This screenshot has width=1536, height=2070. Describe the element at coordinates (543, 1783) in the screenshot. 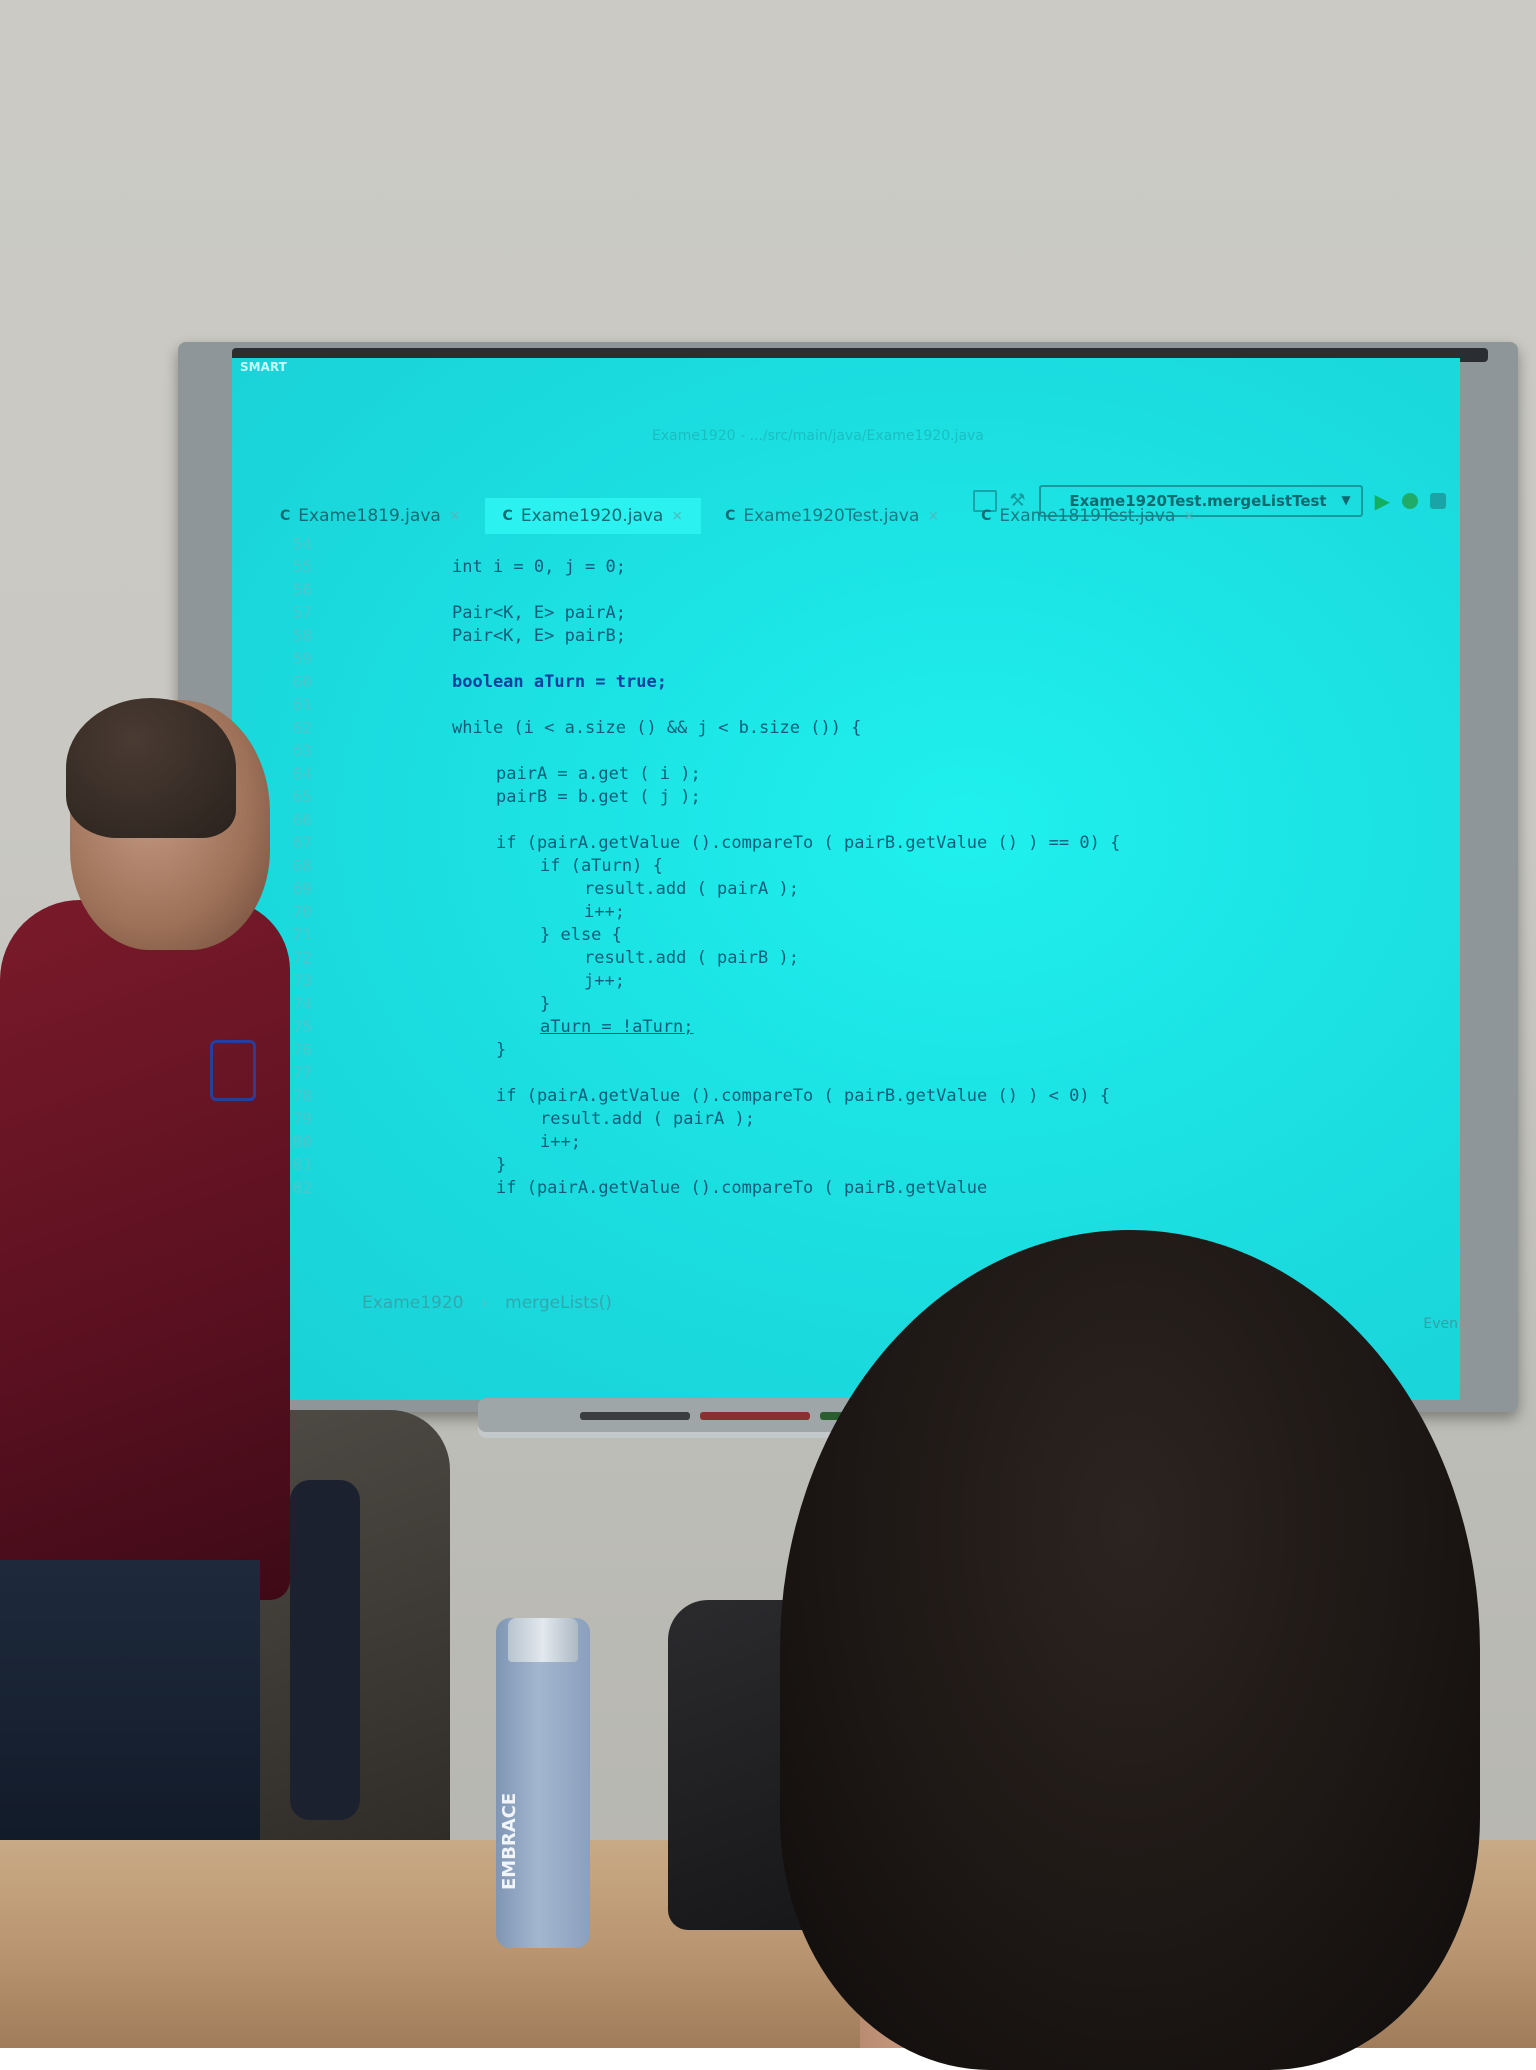

I see `water-bottle` at that location.